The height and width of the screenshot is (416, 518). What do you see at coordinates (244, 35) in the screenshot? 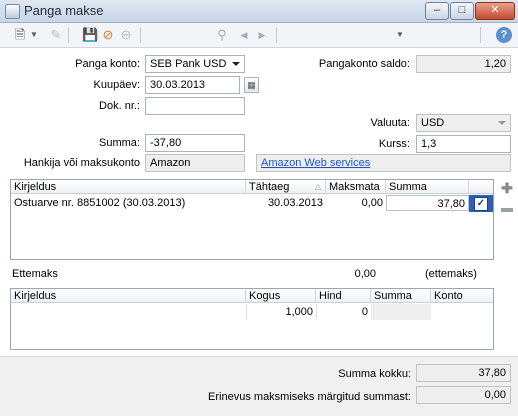
I see `prev-icon: ◀` at bounding box center [244, 35].